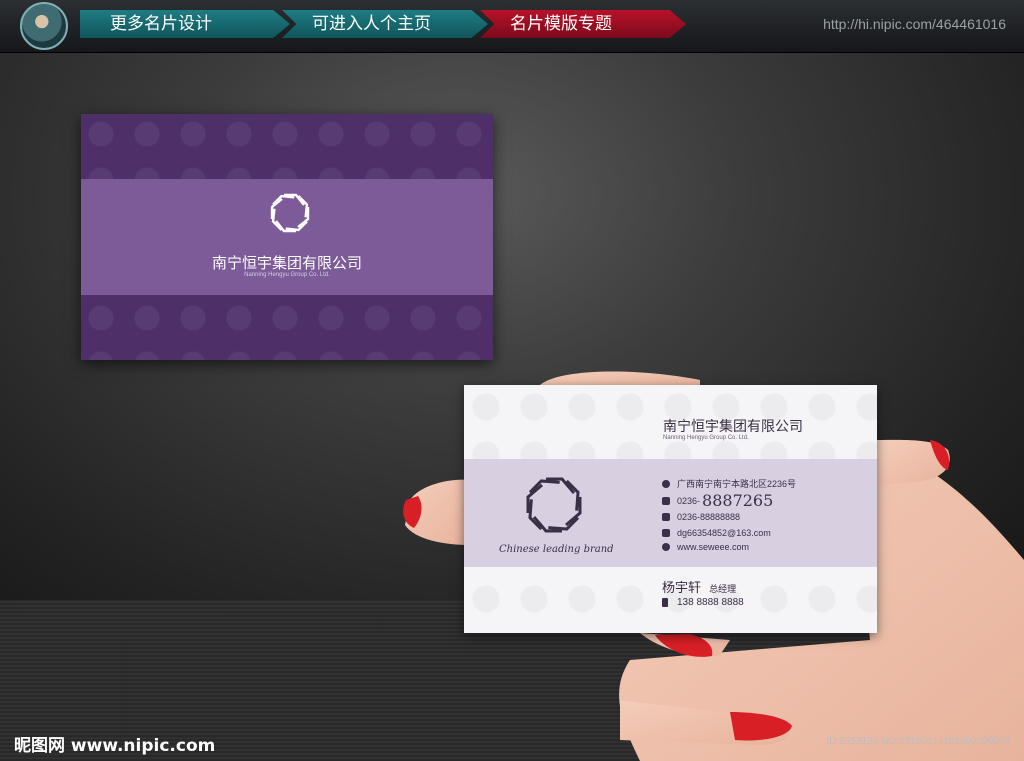 This screenshot has width=1024, height=761. I want to click on website-row: www.seweee.com, so click(705, 547).